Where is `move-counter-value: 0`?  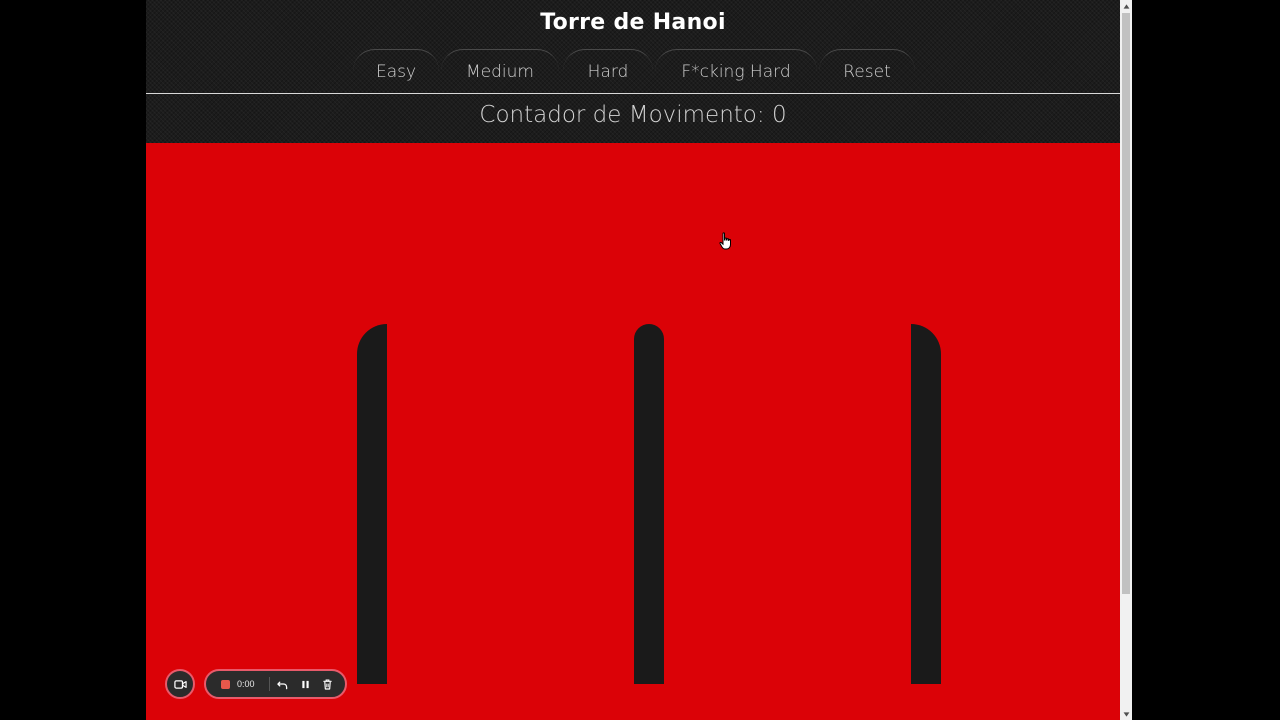
move-counter-value: 0 is located at coordinates (779, 115).